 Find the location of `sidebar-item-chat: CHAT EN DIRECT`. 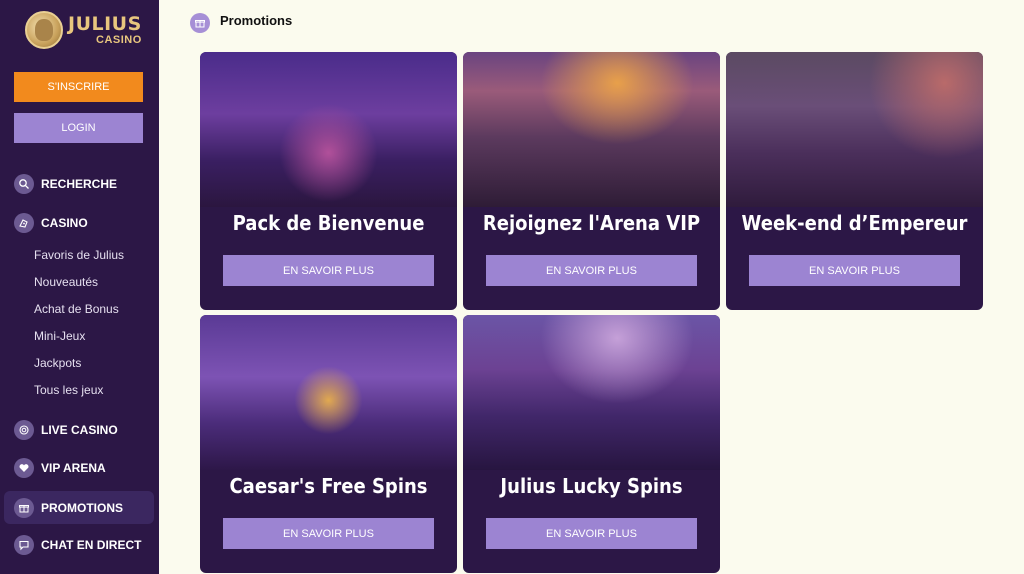

sidebar-item-chat: CHAT EN DIRECT is located at coordinates (79, 545).